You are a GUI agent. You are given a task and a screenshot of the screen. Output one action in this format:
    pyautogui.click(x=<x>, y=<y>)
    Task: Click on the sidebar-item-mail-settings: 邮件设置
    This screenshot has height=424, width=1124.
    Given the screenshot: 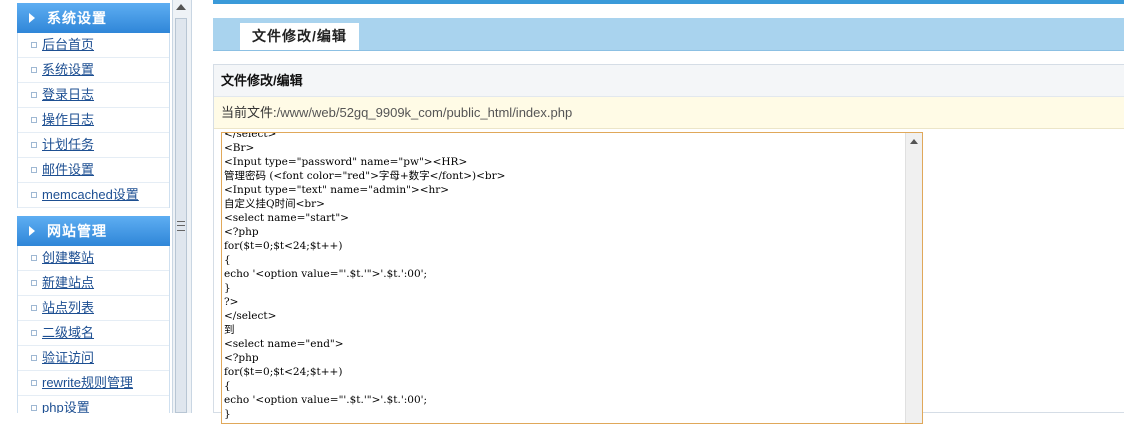 What is the action you would take?
    pyautogui.click(x=93, y=170)
    